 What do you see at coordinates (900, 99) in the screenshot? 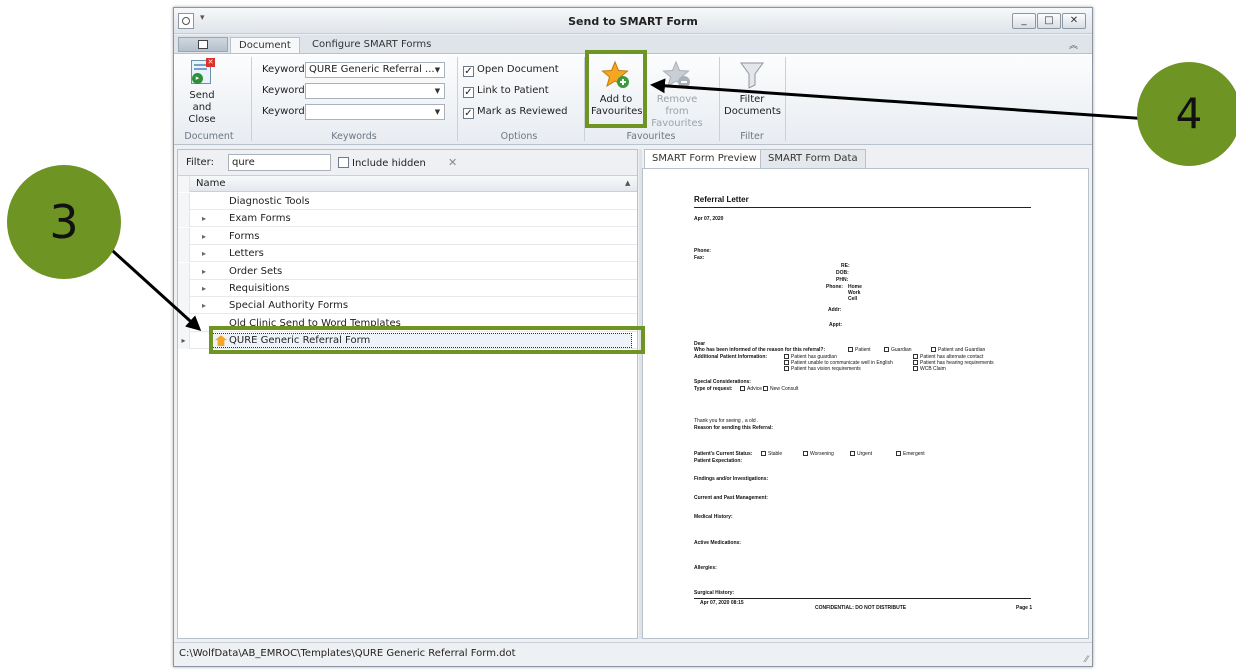
I see `arrow-to-add-to-favourites` at bounding box center [900, 99].